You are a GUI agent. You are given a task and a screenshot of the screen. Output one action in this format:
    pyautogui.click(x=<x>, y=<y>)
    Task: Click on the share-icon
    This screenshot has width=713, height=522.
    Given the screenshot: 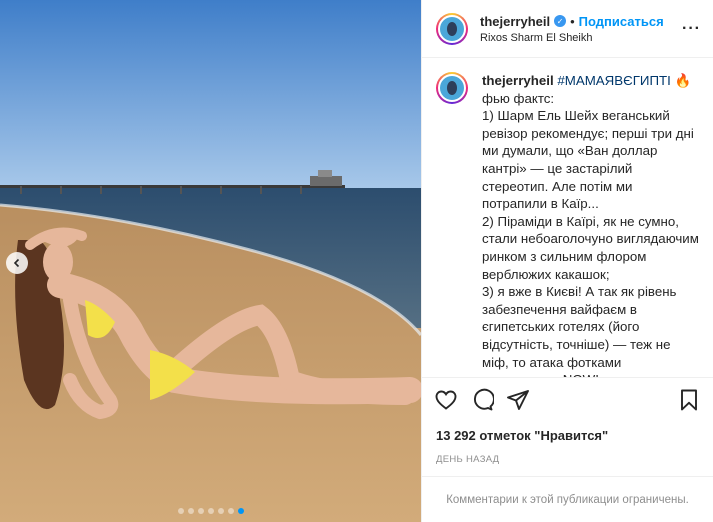 What is the action you would take?
    pyautogui.click(x=518, y=400)
    